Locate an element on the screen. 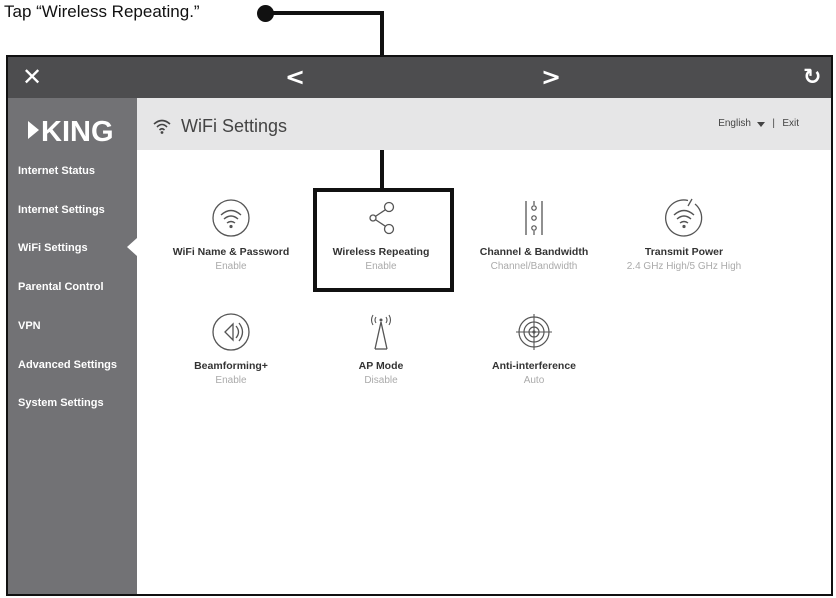 Image resolution: width=836 pixels, height=598 pixels. logo-triangle-icon is located at coordinates (33, 130).